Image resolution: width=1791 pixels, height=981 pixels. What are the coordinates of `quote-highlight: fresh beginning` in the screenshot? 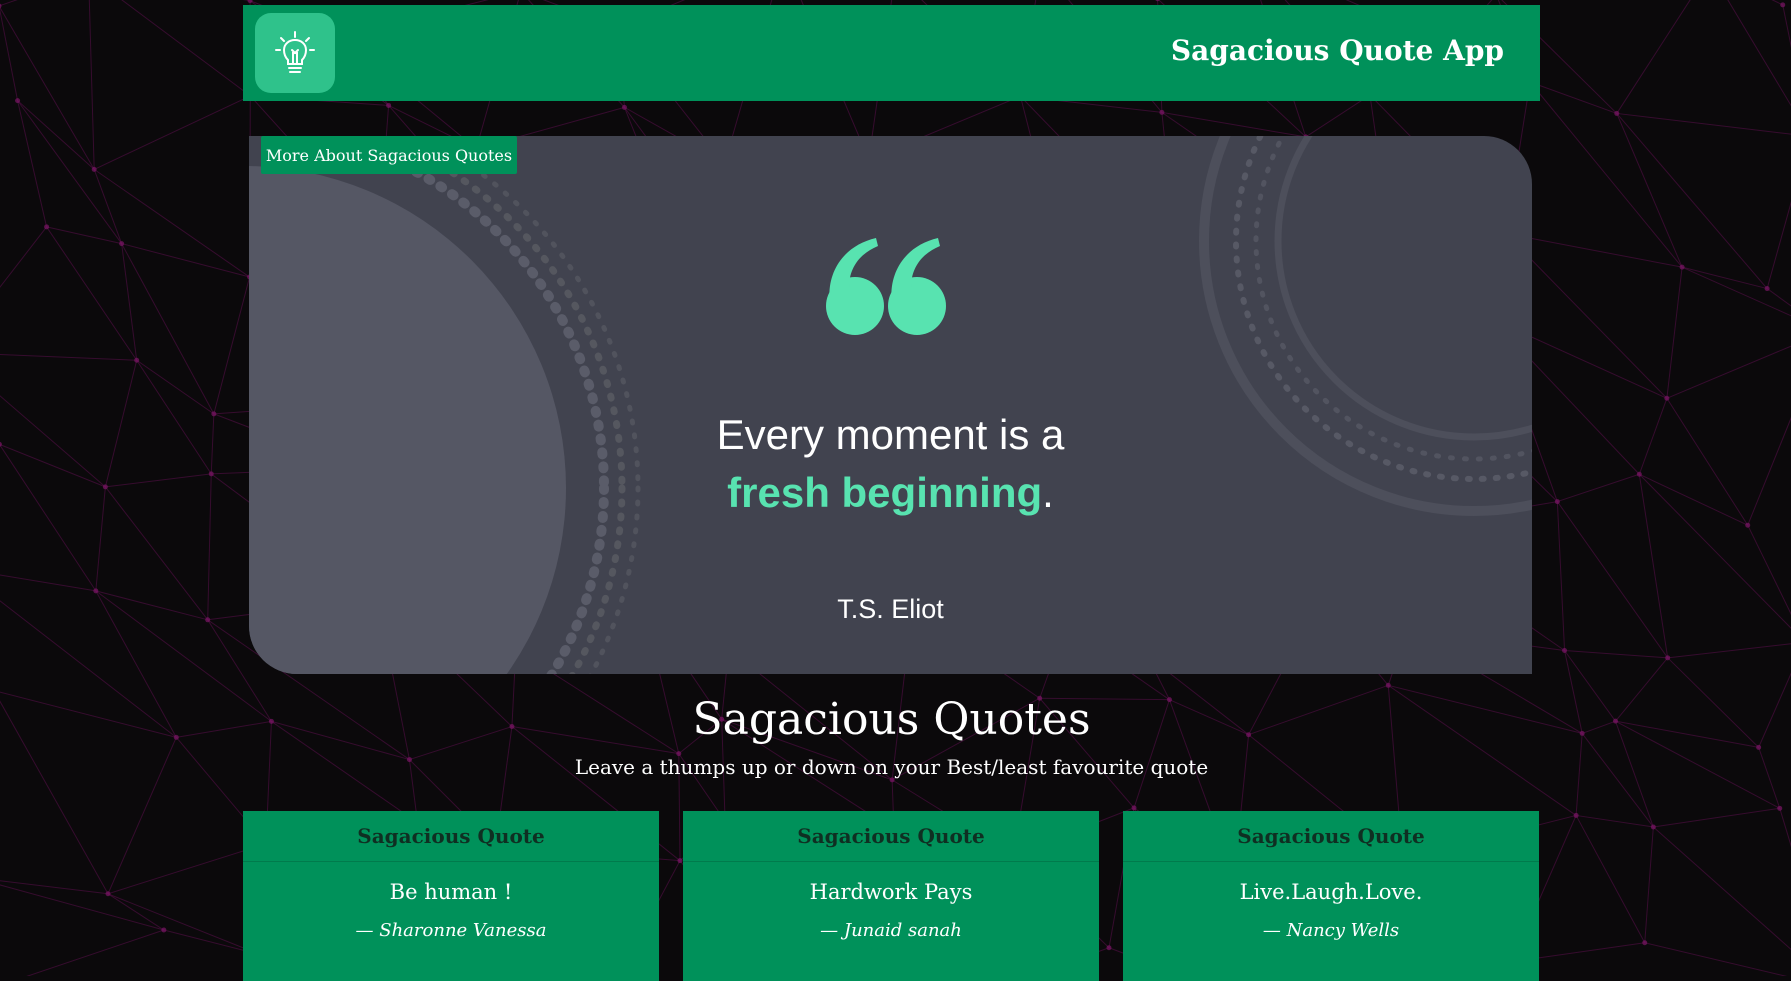 It's located at (884, 492).